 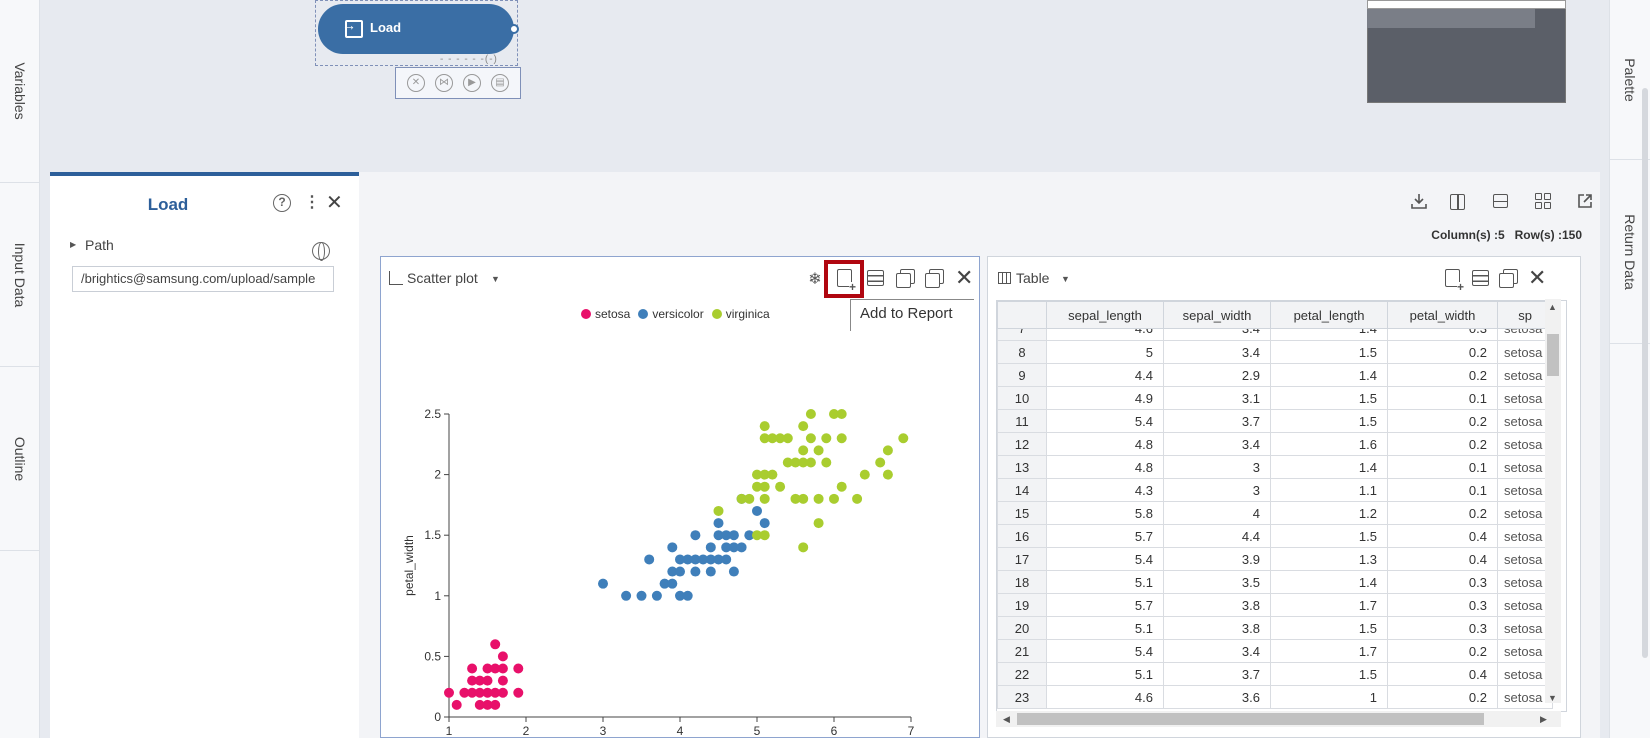 What do you see at coordinates (1275, 467) in the screenshot?
I see `table-row: 13 4.8 3 1.4 0.1 setosa` at bounding box center [1275, 467].